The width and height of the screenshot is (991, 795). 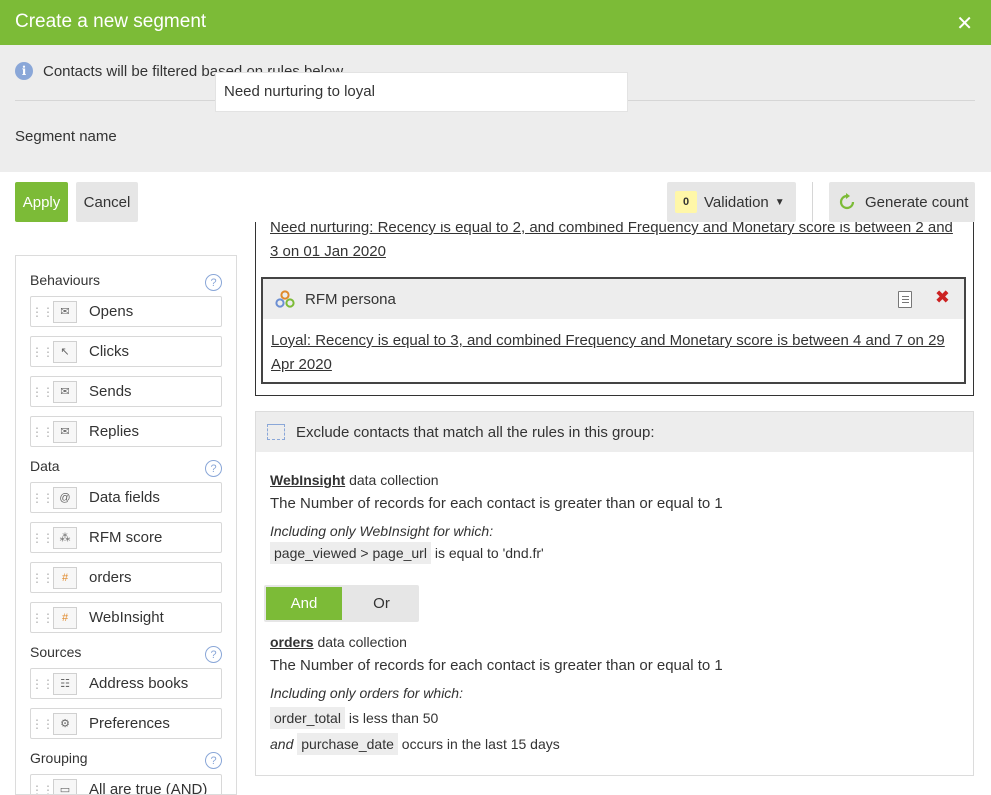 What do you see at coordinates (55, 652) in the screenshot?
I see `section-sources: Sources` at bounding box center [55, 652].